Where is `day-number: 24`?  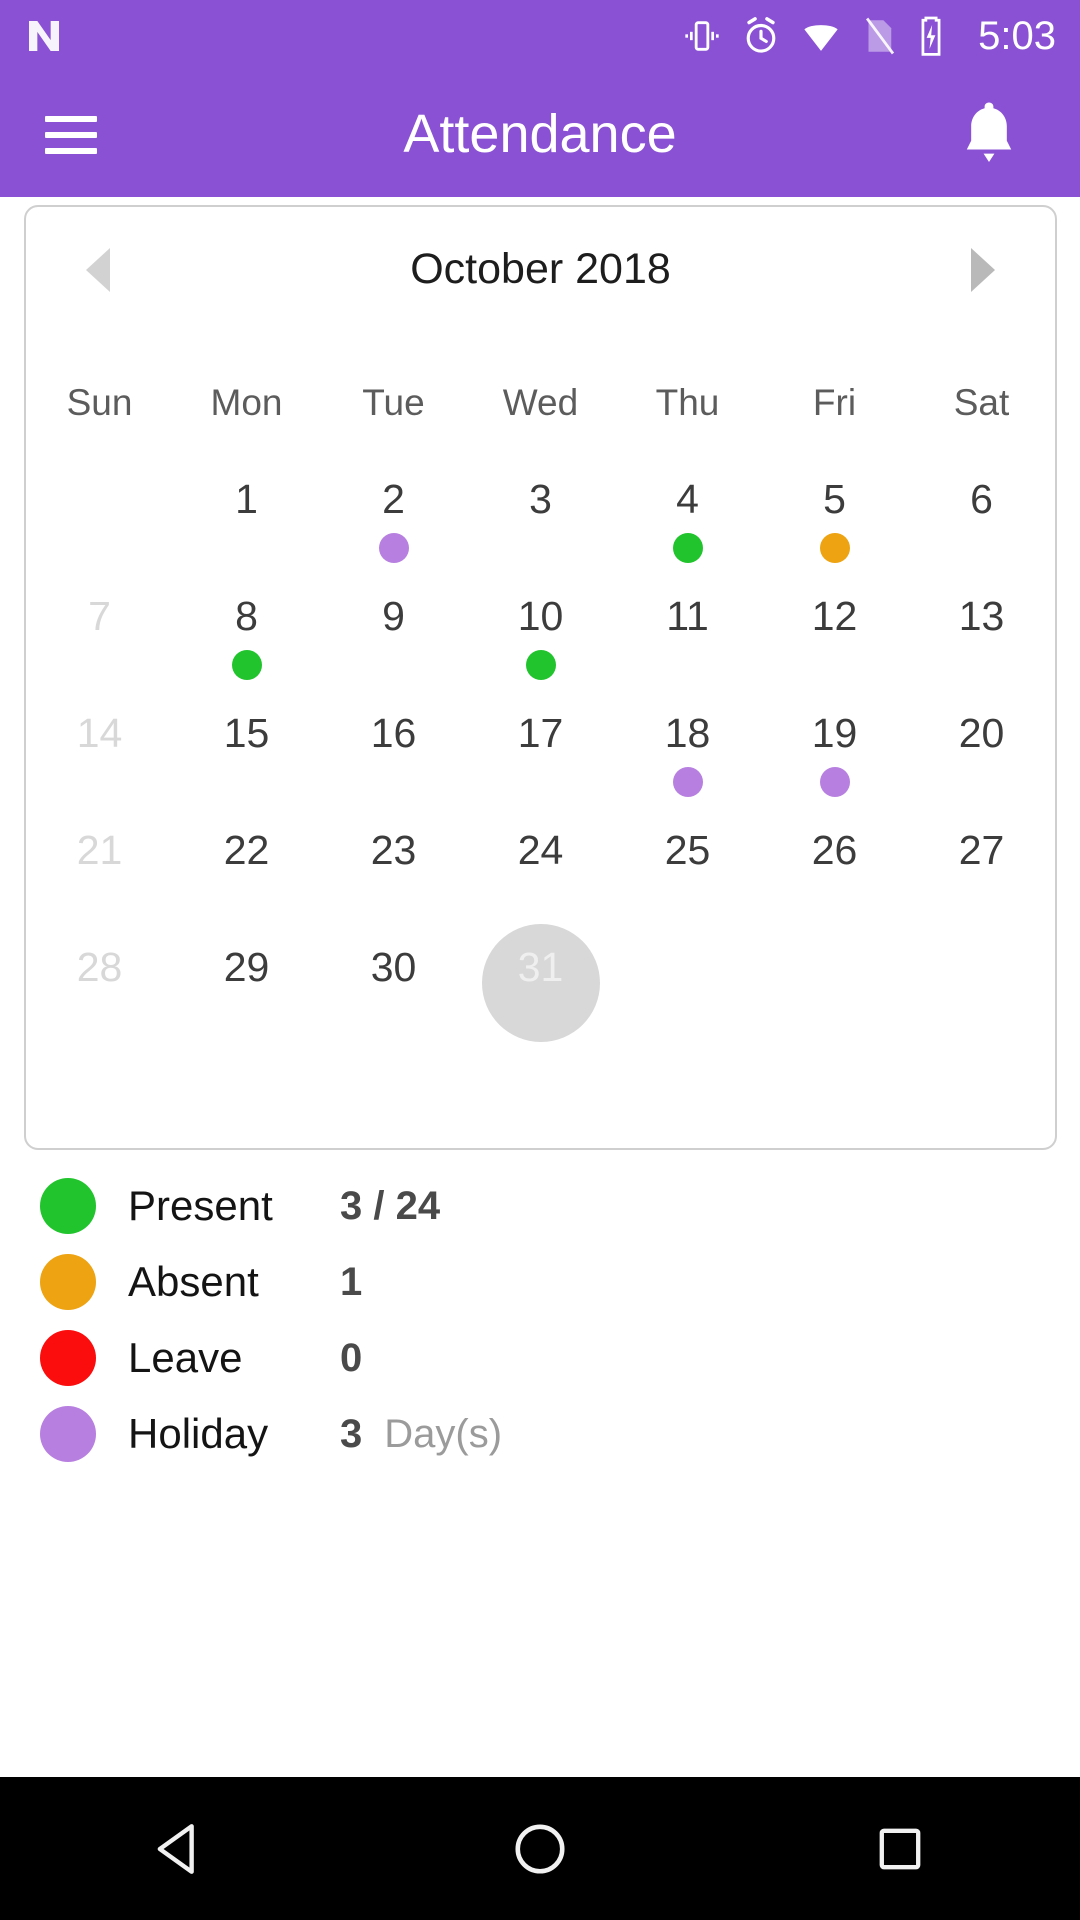 day-number: 24 is located at coordinates (540, 850).